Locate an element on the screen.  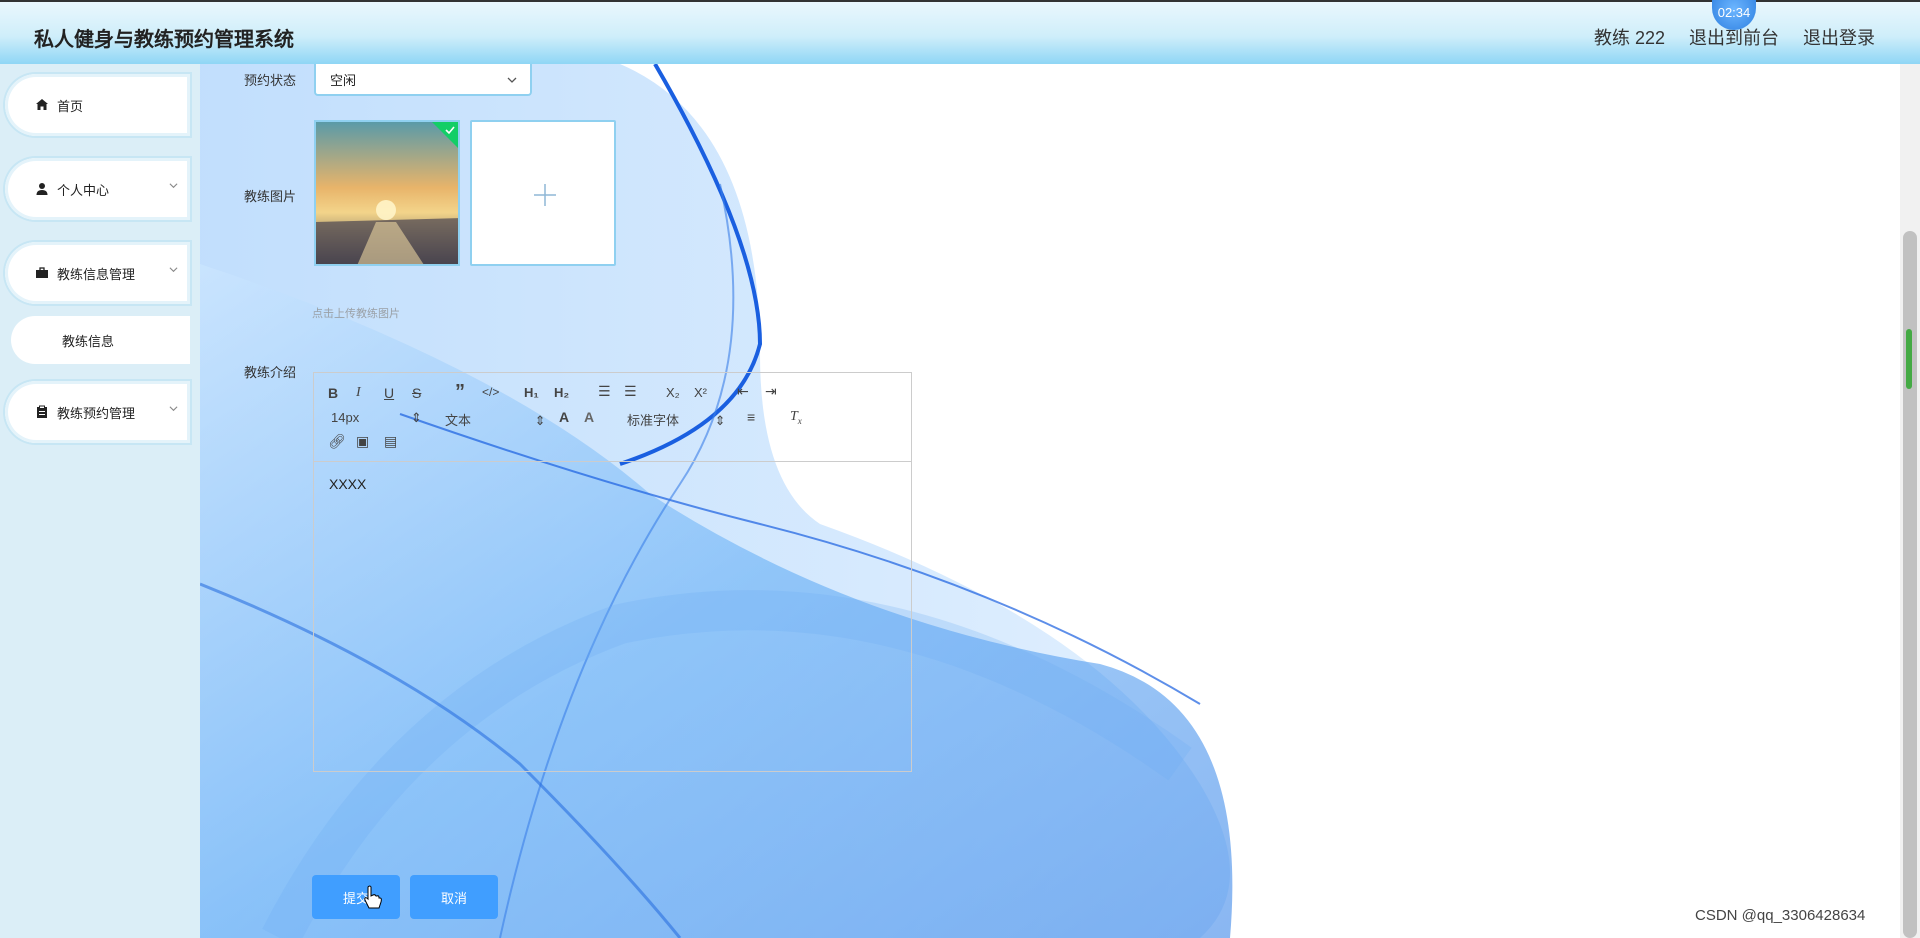
text-type-select: 文本 ⇕ is located at coordinates (495, 419).